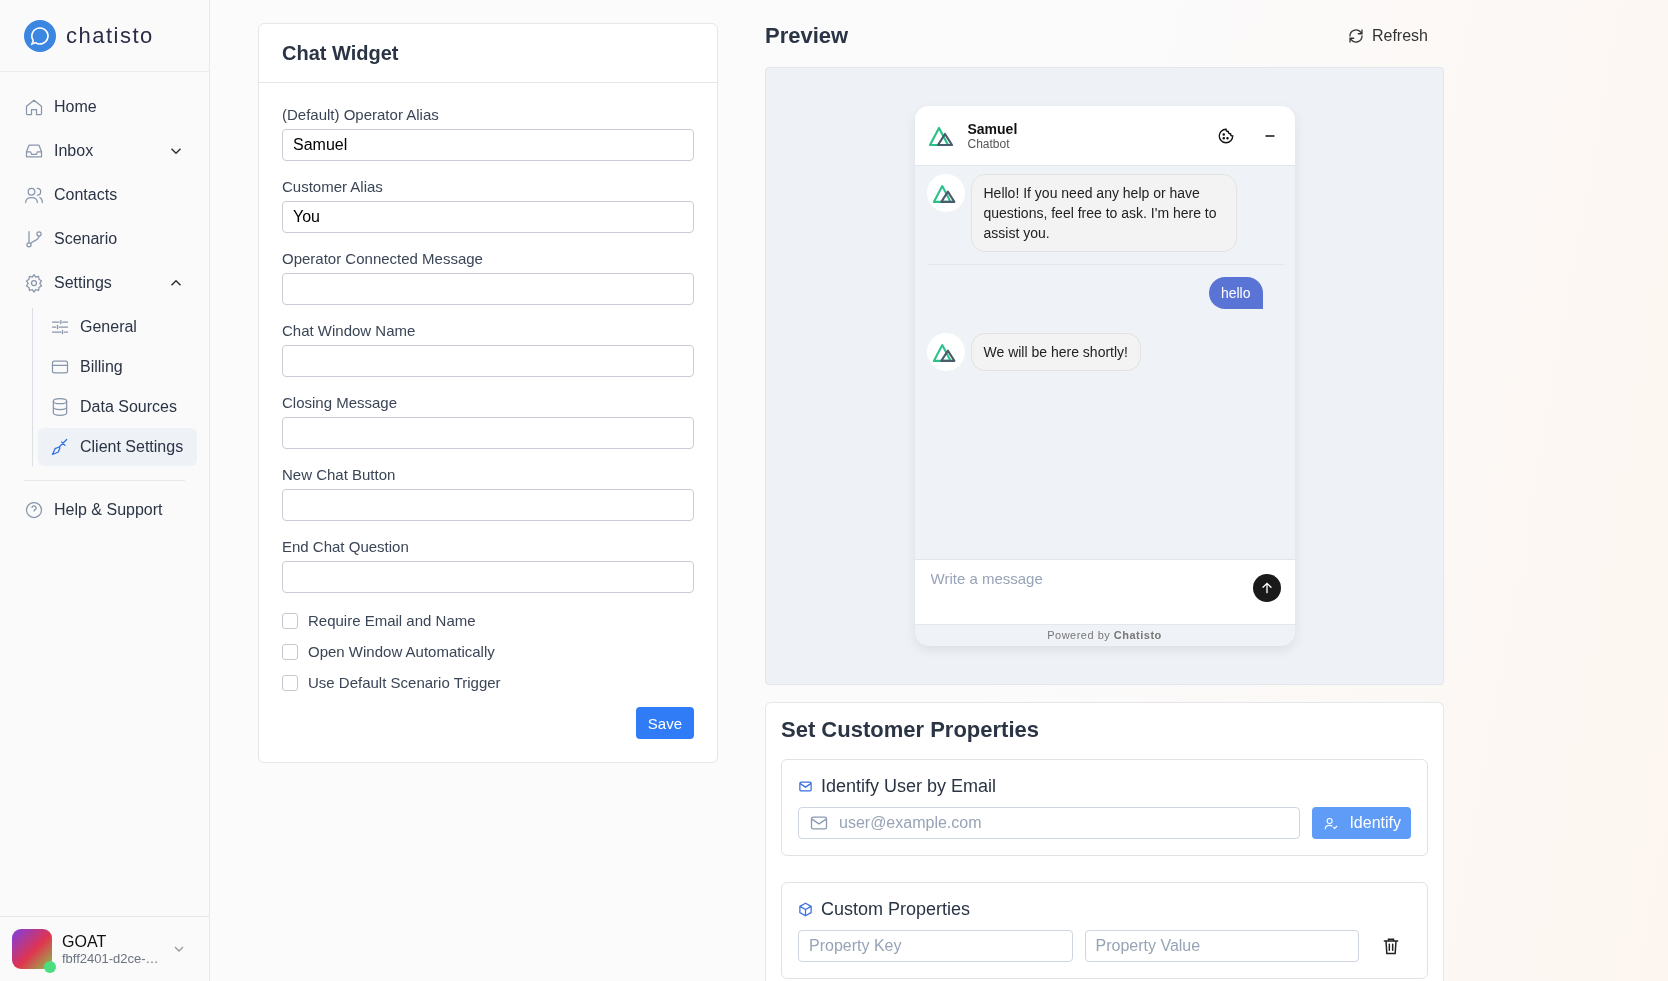 This screenshot has height=981, width=1668. What do you see at coordinates (349, 330) in the screenshot?
I see `field-label: Chat Window Name` at bounding box center [349, 330].